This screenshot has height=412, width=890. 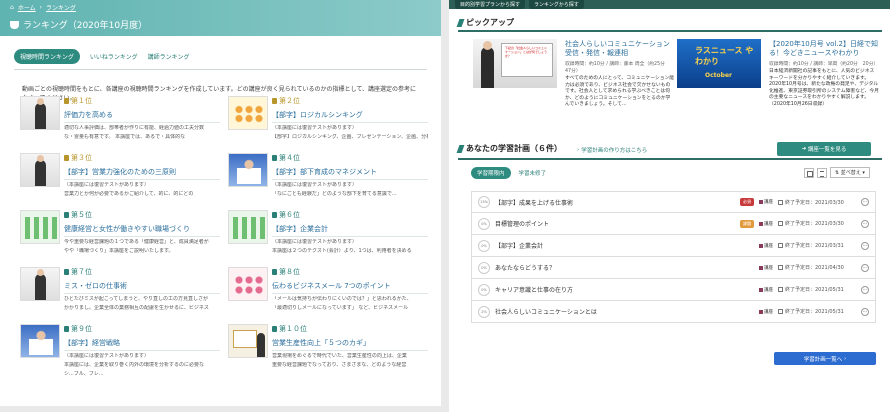 I want to click on home-icon: ⌂, so click(x=12, y=7).